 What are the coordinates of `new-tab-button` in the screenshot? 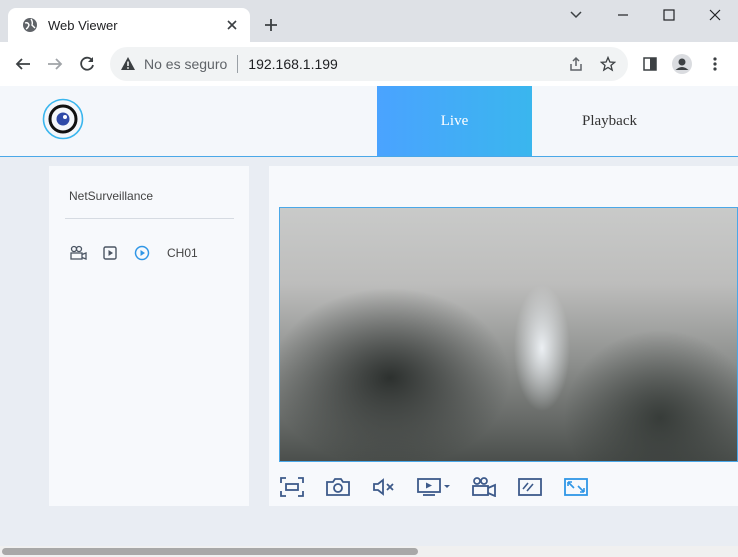 It's located at (271, 25).